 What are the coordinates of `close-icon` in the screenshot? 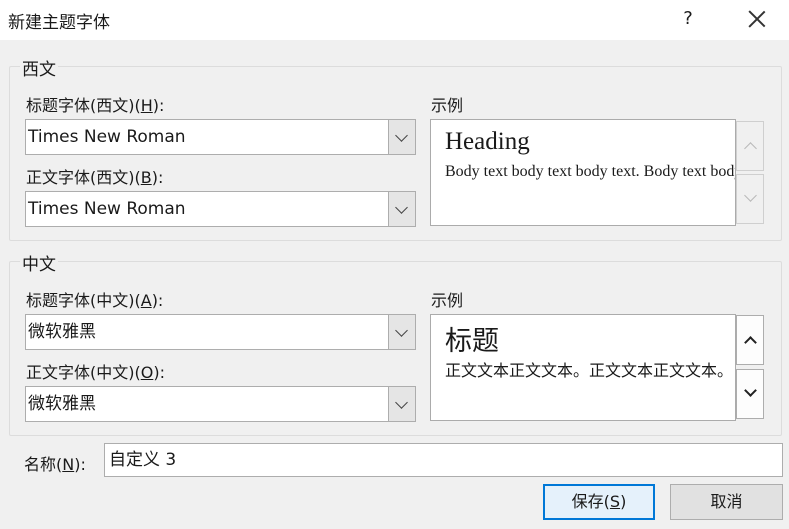 It's located at (757, 19).